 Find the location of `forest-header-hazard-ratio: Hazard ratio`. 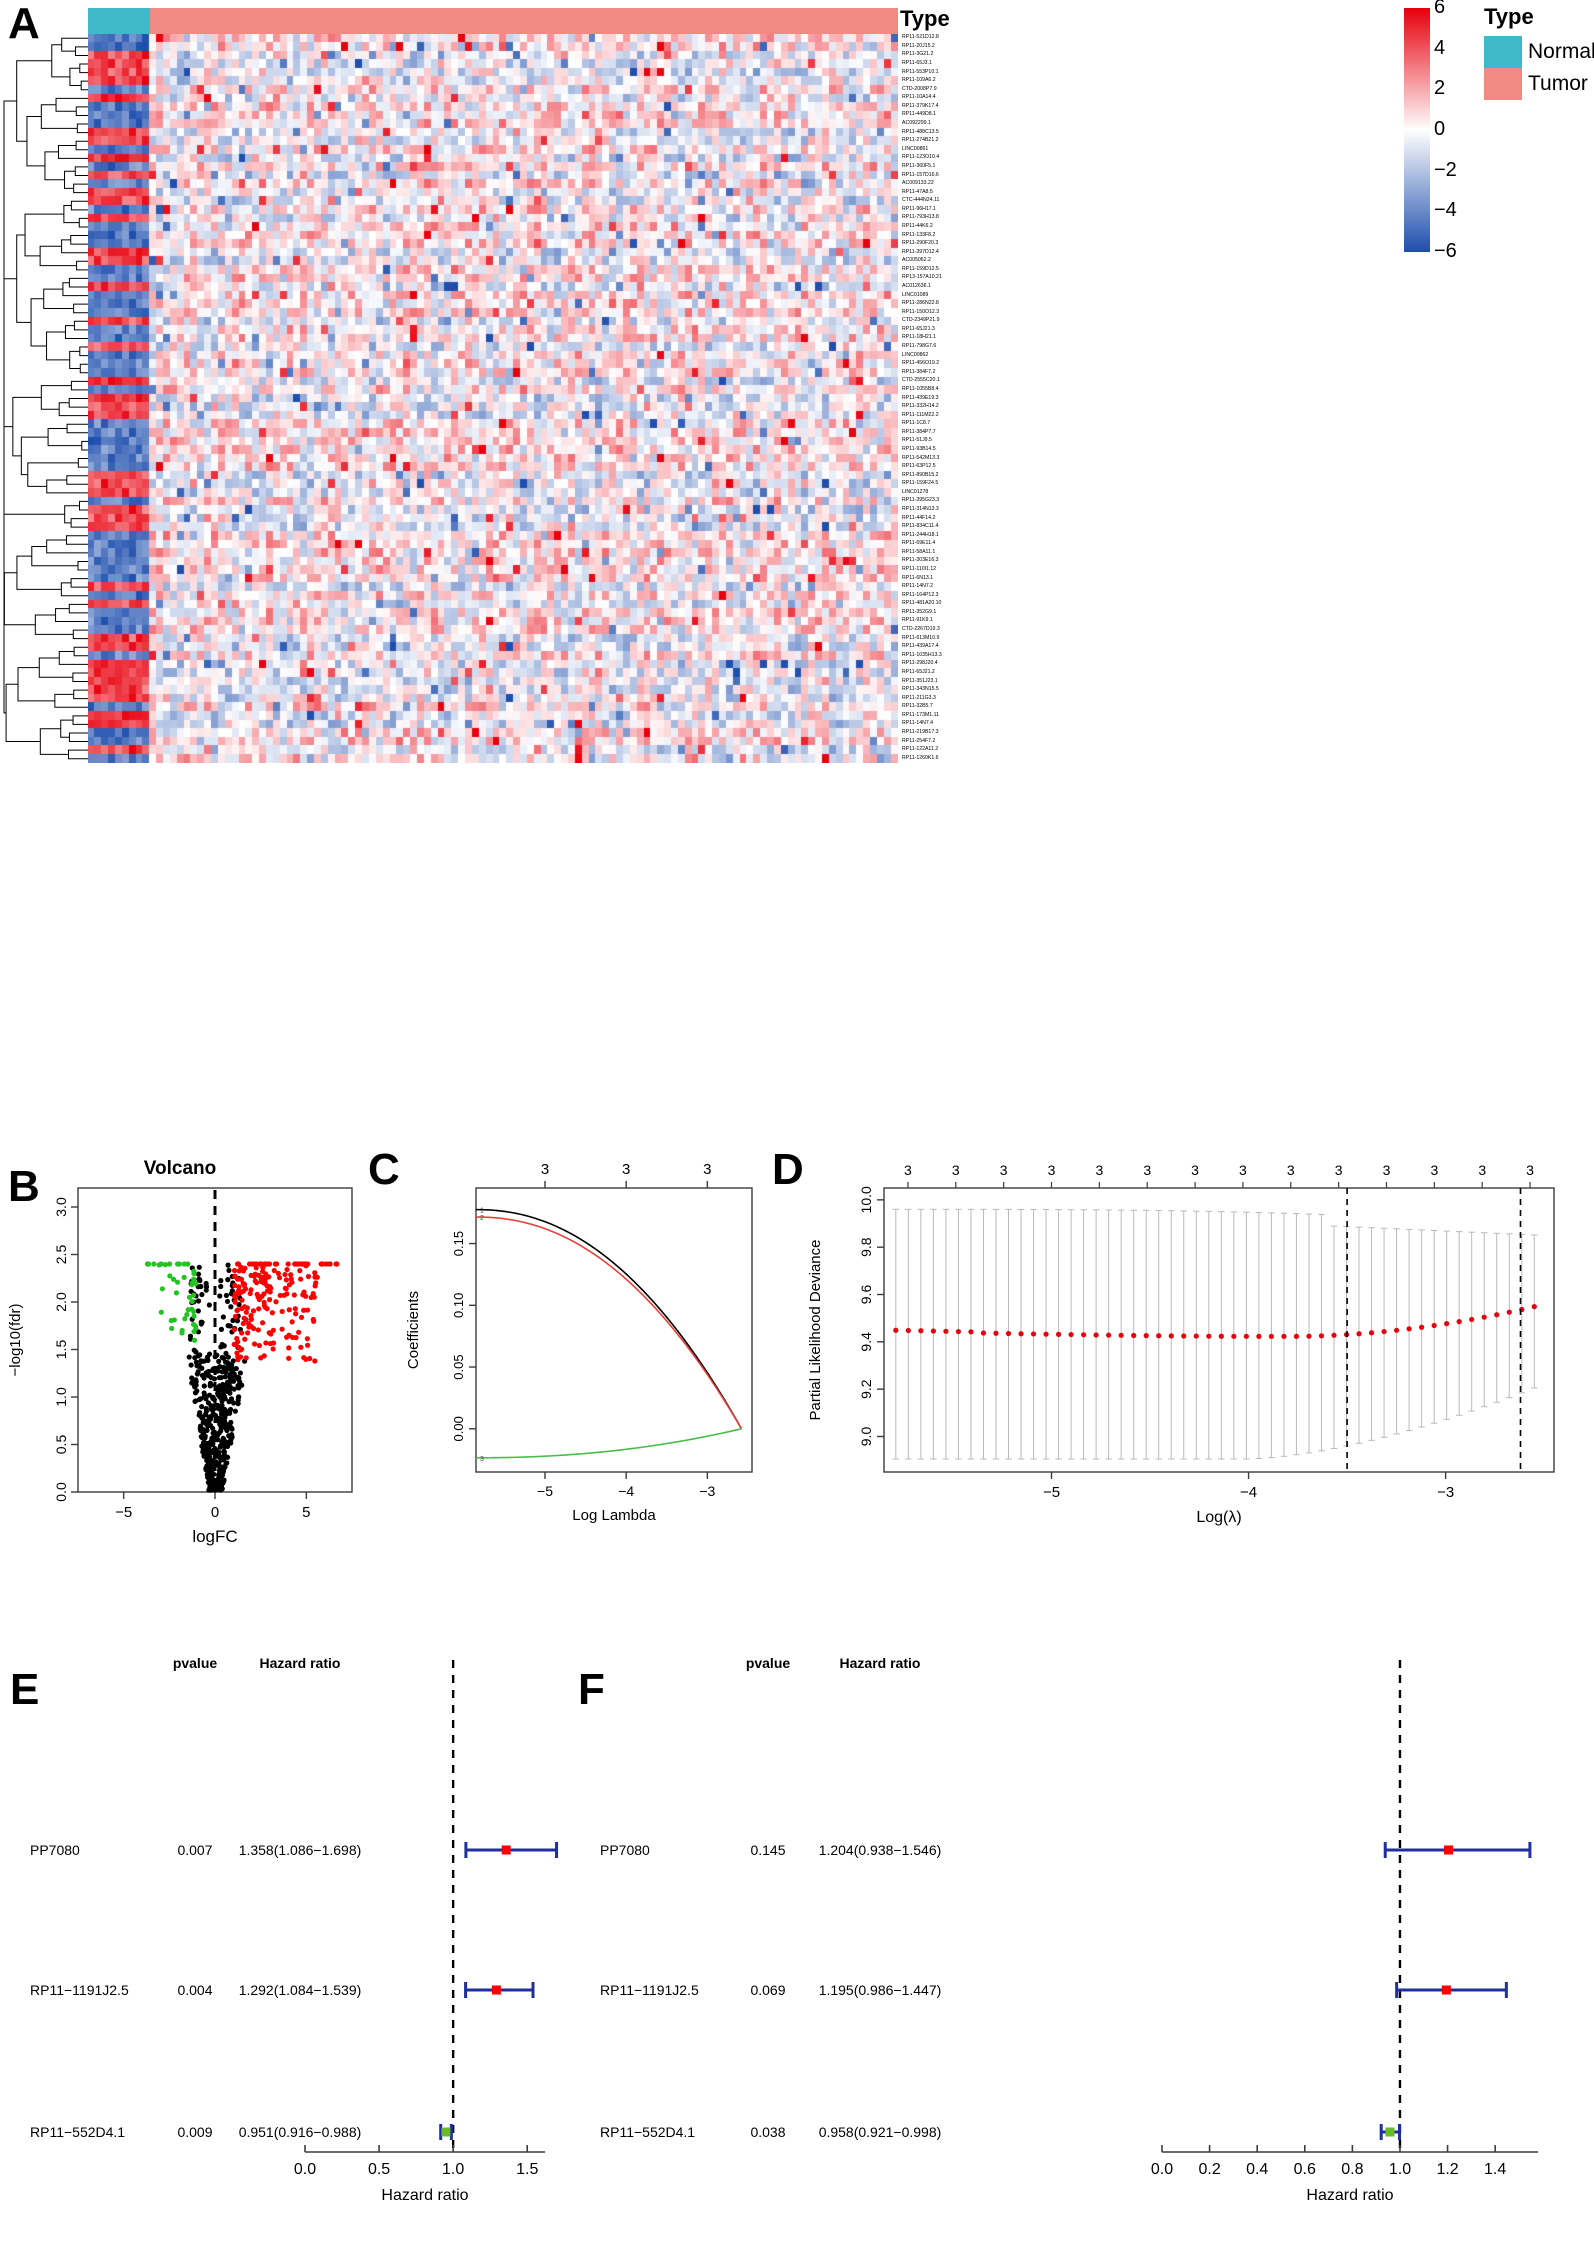

forest-header-hazard-ratio: Hazard ratio is located at coordinates (300, 1663).